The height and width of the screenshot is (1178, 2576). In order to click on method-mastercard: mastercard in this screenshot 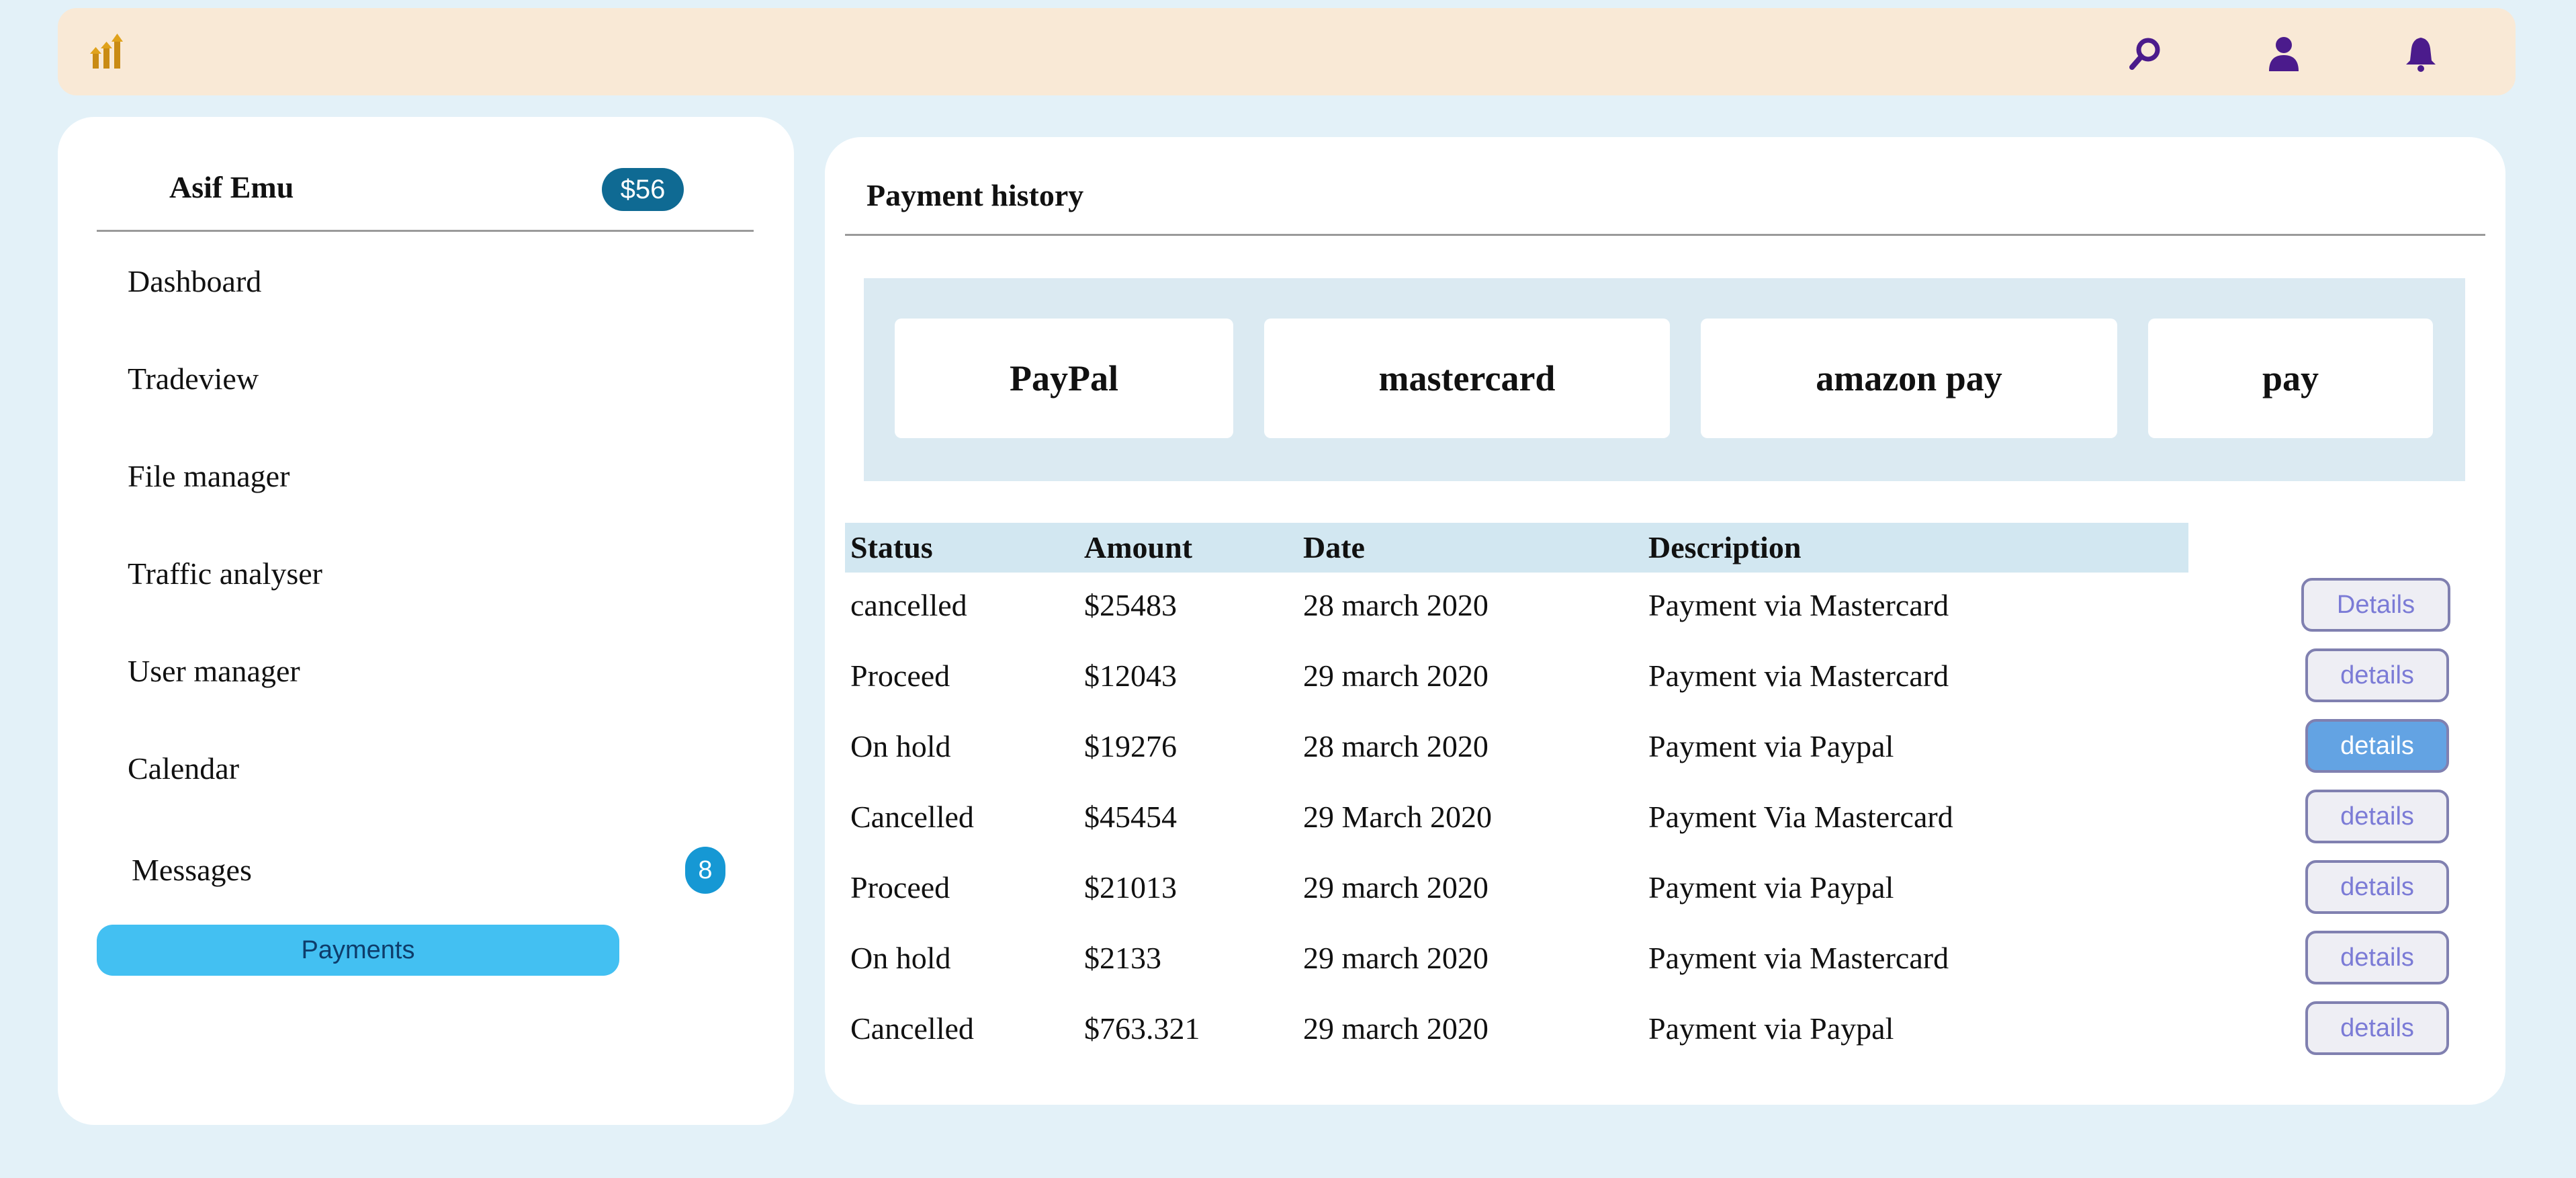, I will do `click(1467, 379)`.